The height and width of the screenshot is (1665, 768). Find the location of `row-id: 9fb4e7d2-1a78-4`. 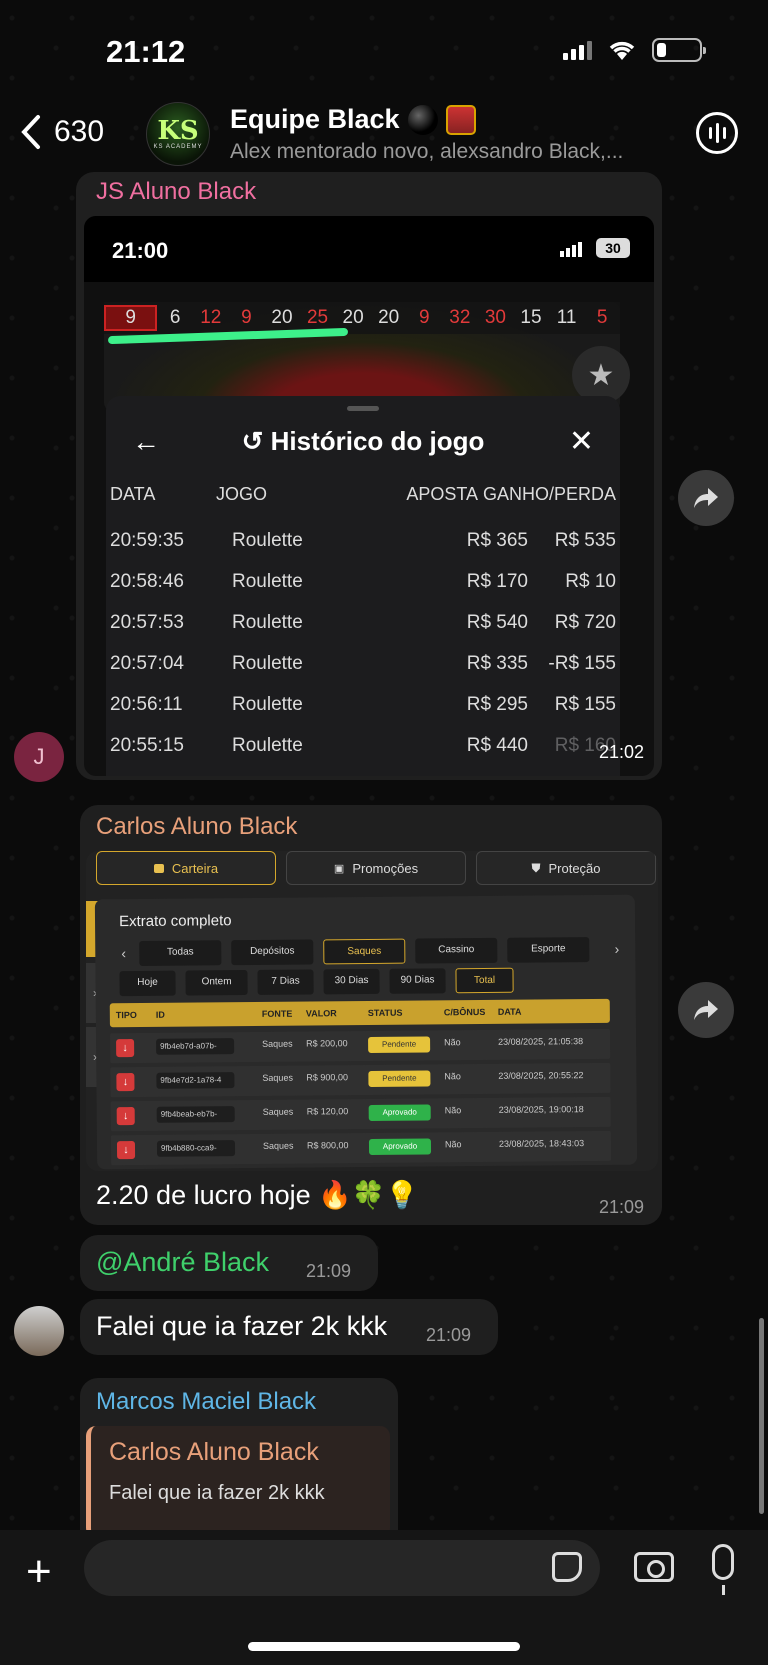

row-id: 9fb4e7d2-1a78-4 is located at coordinates (195, 1080).